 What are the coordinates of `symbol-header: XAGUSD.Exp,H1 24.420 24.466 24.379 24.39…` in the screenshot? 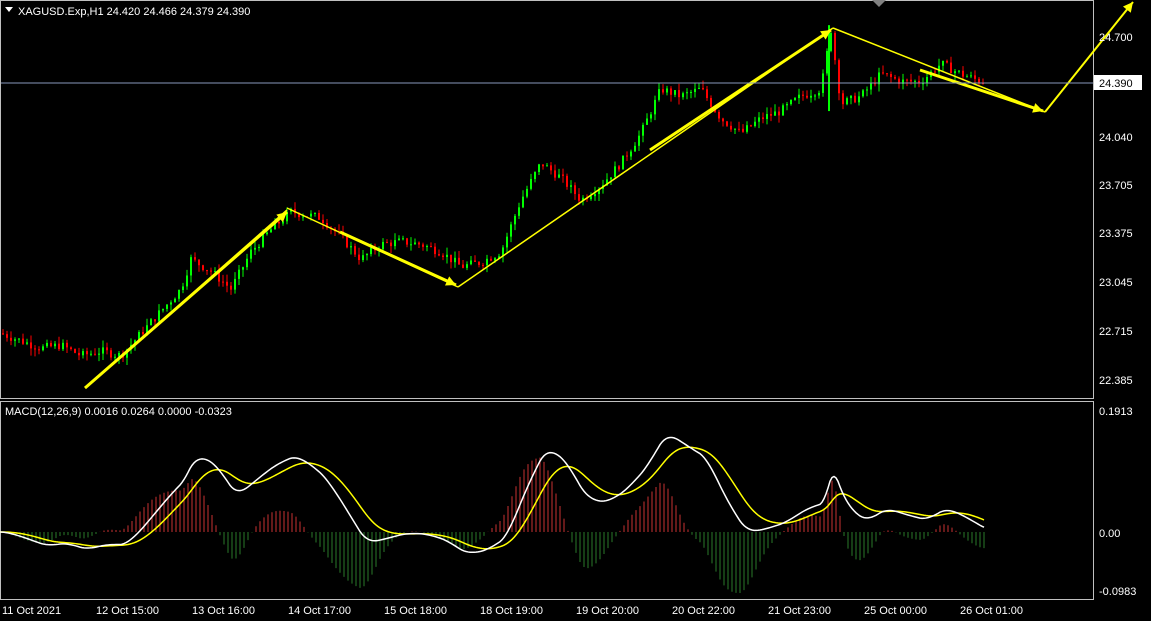 It's located at (134, 12).